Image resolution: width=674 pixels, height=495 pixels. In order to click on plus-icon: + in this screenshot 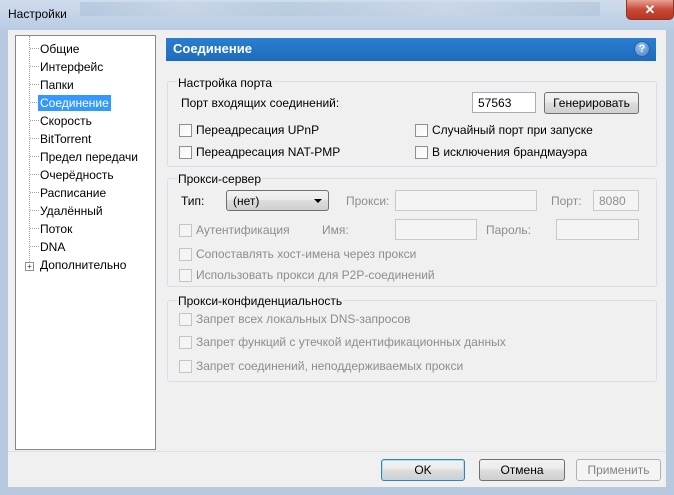, I will do `click(29, 266)`.